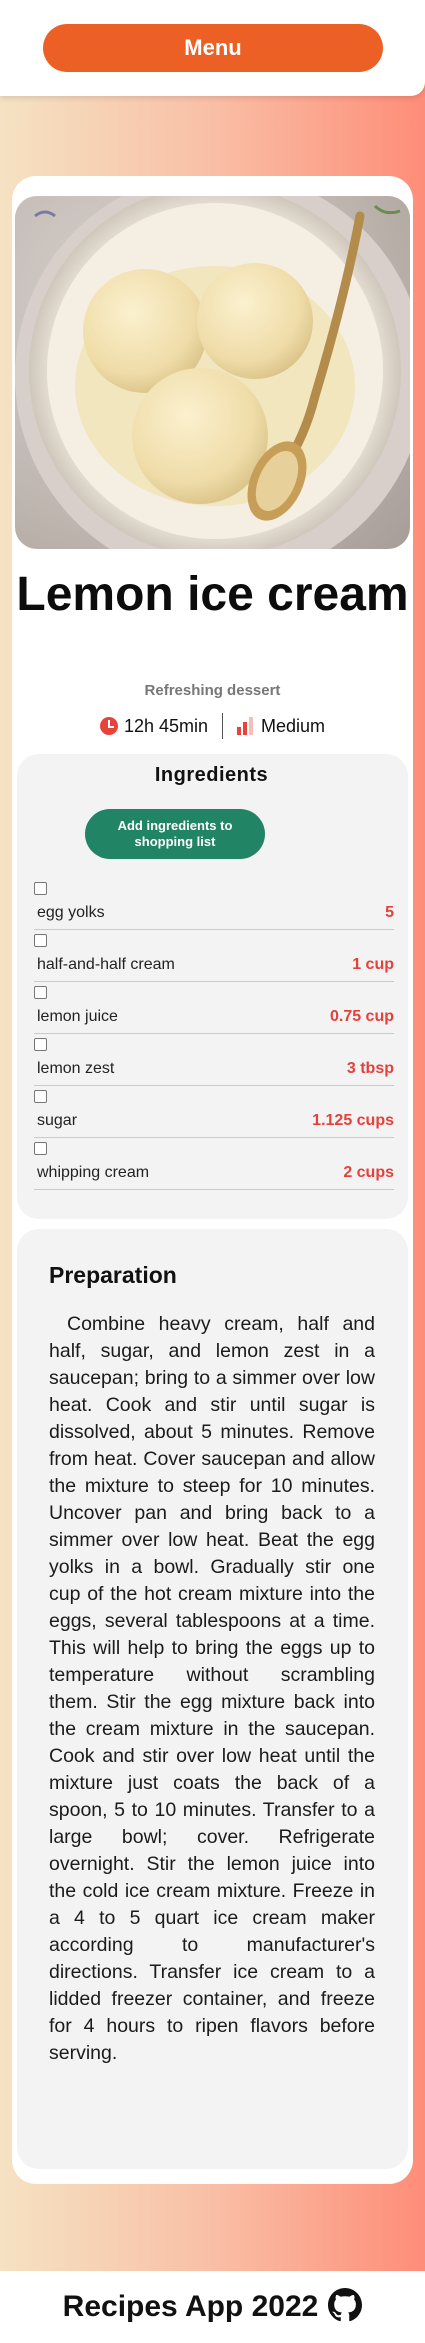 The width and height of the screenshot is (425, 2343). What do you see at coordinates (345, 2307) in the screenshot?
I see `github-icon` at bounding box center [345, 2307].